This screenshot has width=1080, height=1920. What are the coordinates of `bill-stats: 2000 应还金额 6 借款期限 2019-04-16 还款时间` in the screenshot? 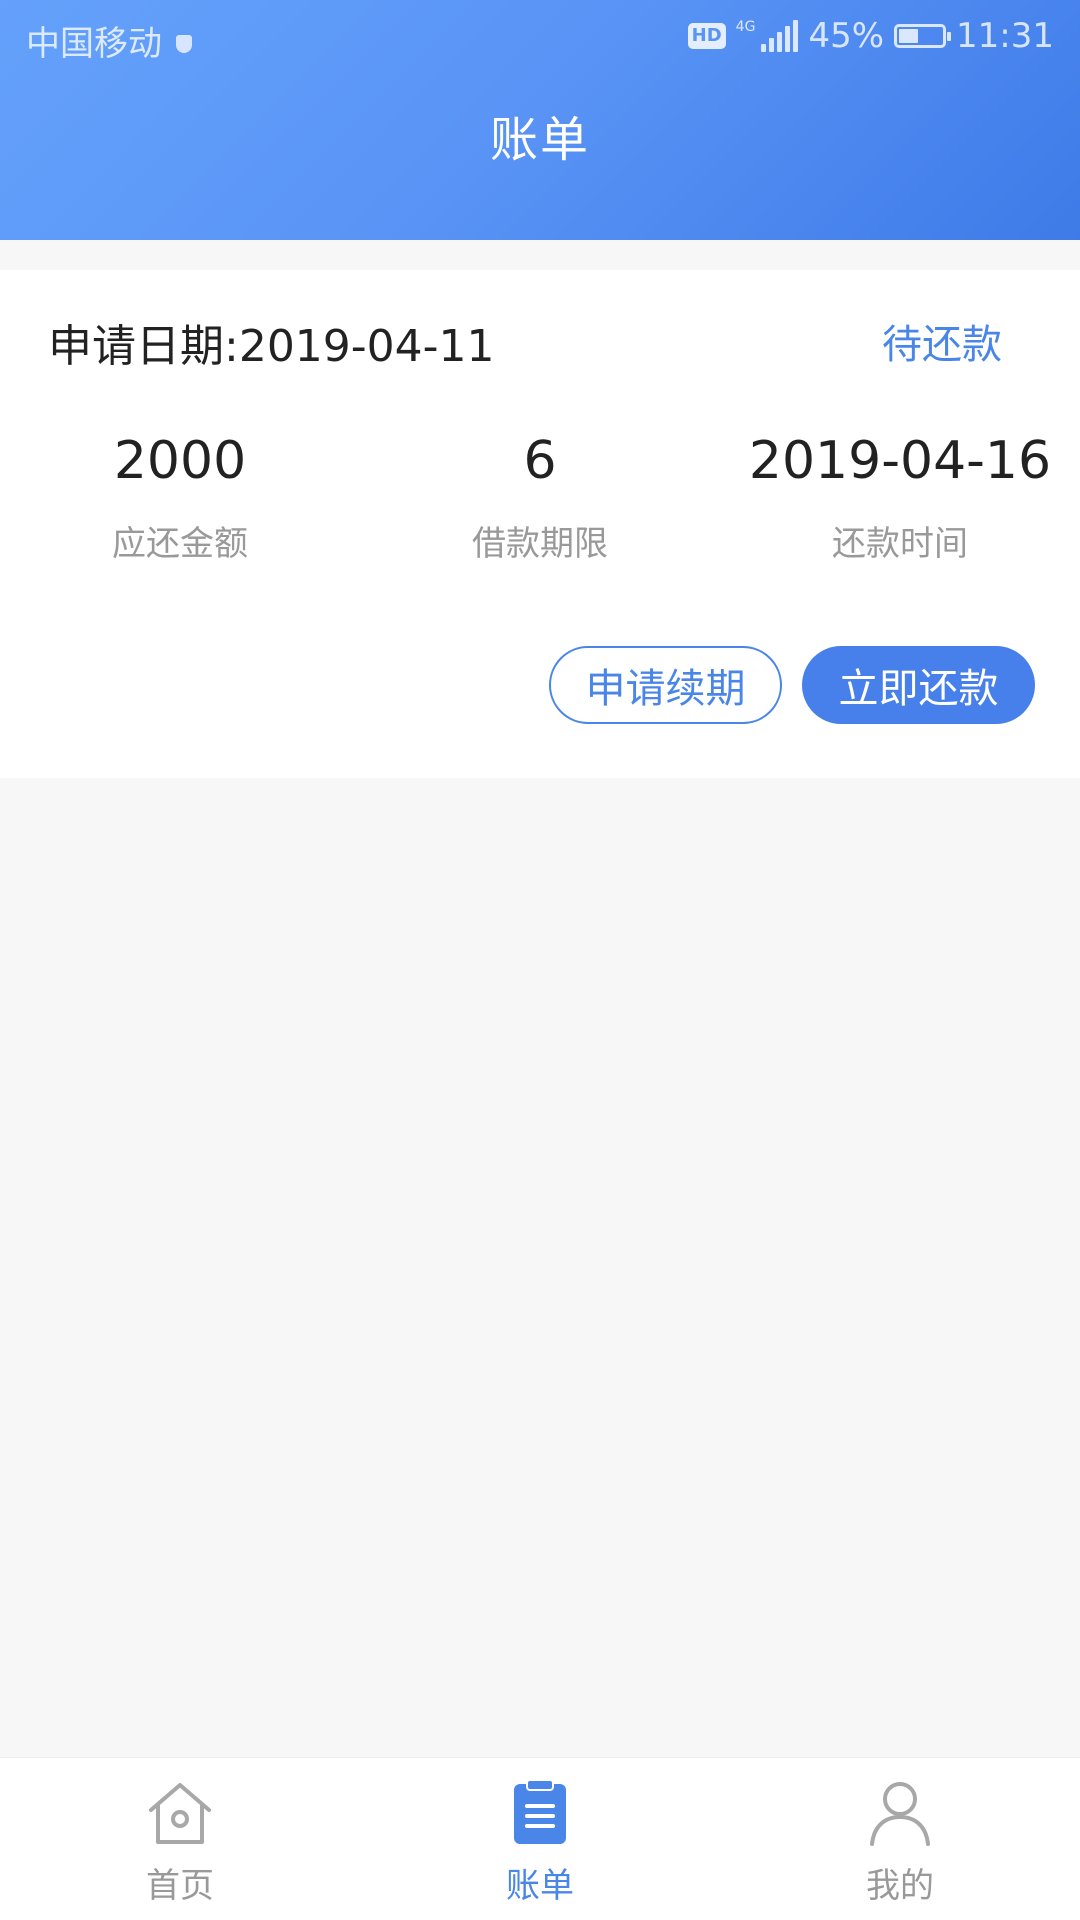 It's located at (540, 497).